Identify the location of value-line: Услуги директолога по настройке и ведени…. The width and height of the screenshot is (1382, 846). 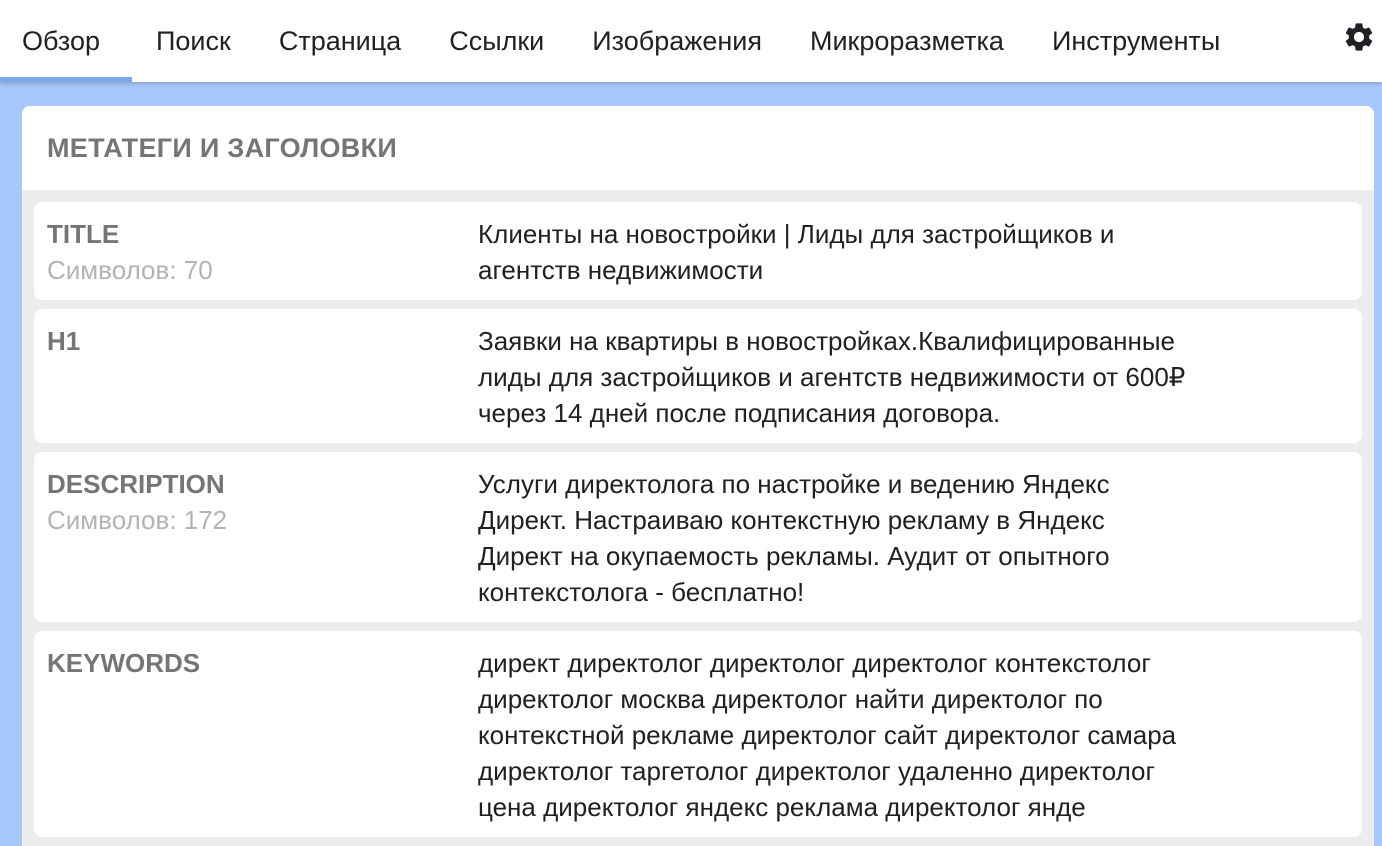
(794, 484).